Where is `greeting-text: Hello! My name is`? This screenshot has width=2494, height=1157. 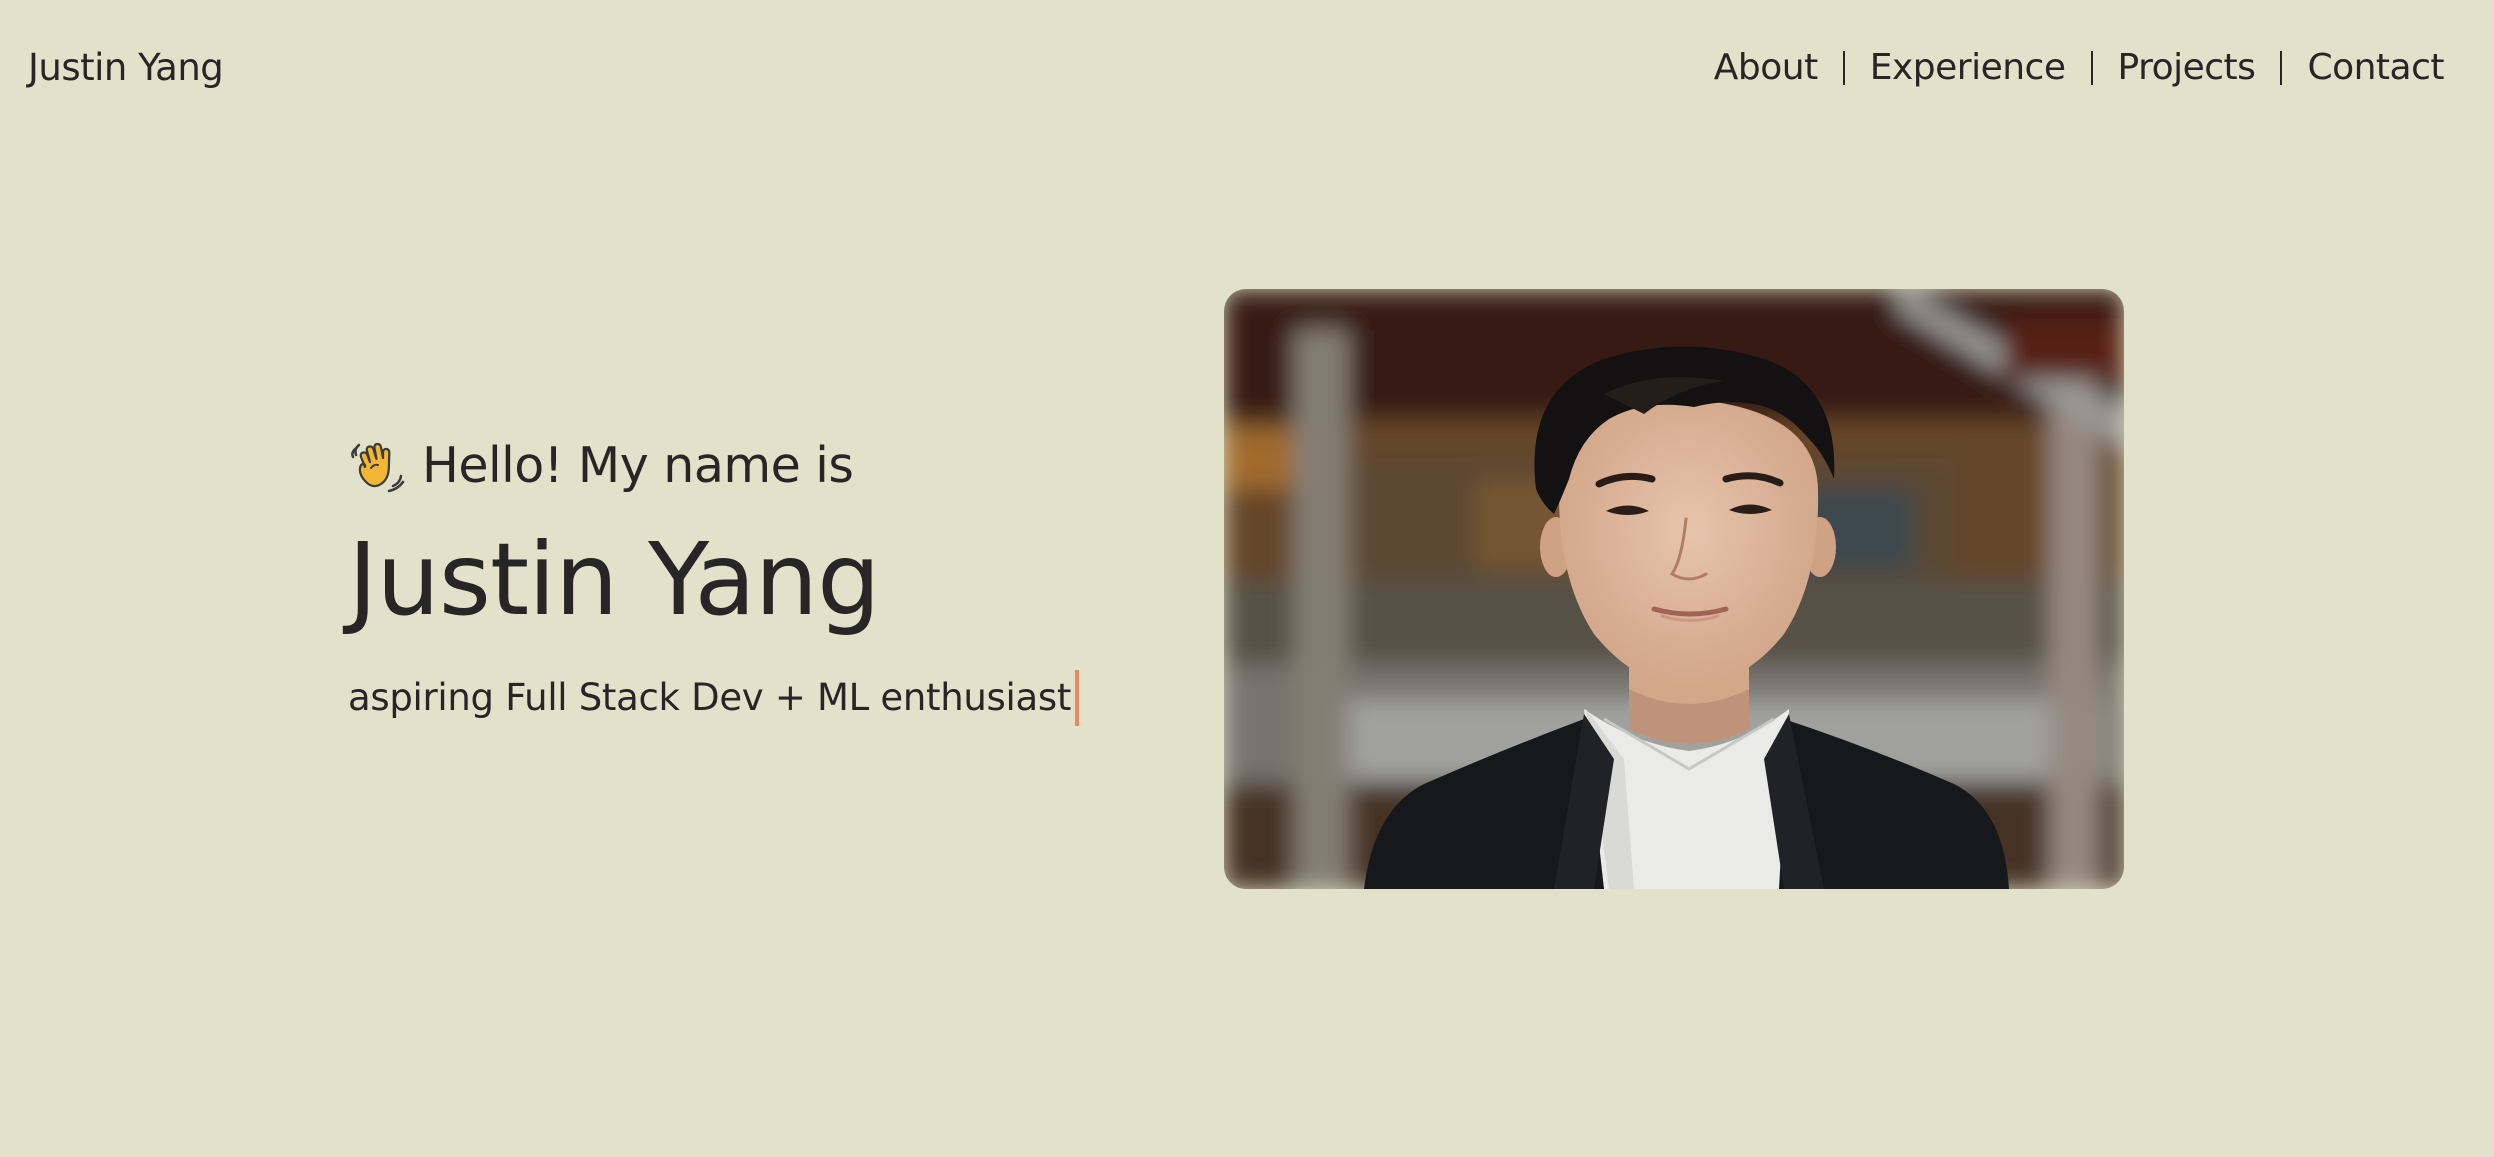
greeting-text: Hello! My name is is located at coordinates (638, 465).